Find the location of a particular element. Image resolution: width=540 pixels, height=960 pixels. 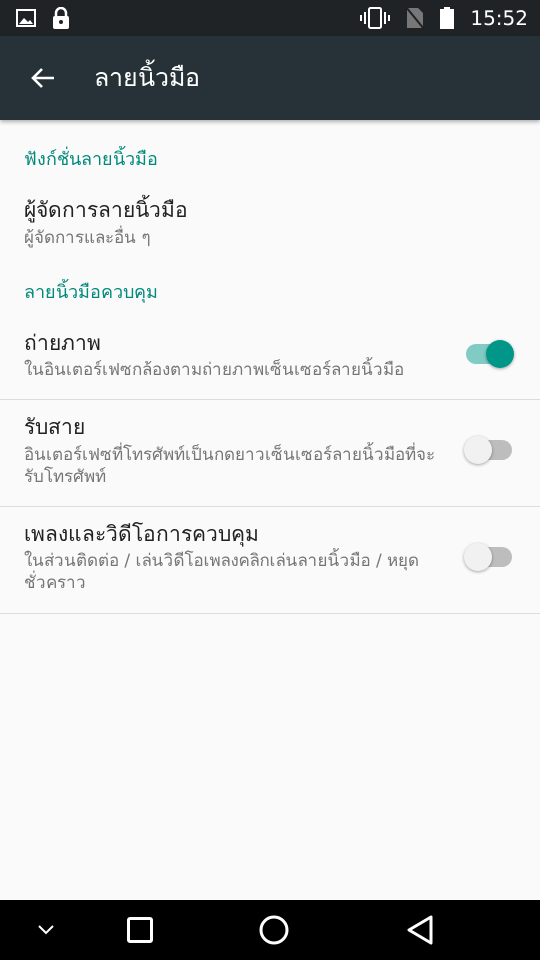

section-header: ฟังก์ชั่นลายนิ้วมือ is located at coordinates (270, 158).